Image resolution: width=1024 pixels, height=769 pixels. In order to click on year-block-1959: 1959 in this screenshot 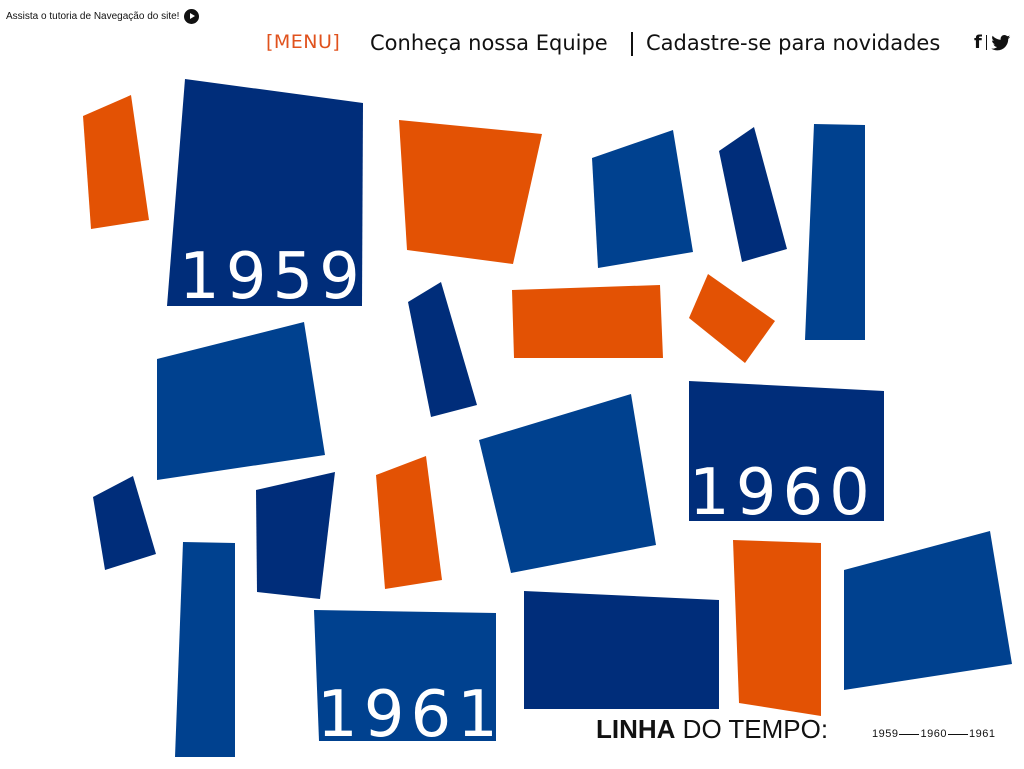, I will do `click(266, 196)`.